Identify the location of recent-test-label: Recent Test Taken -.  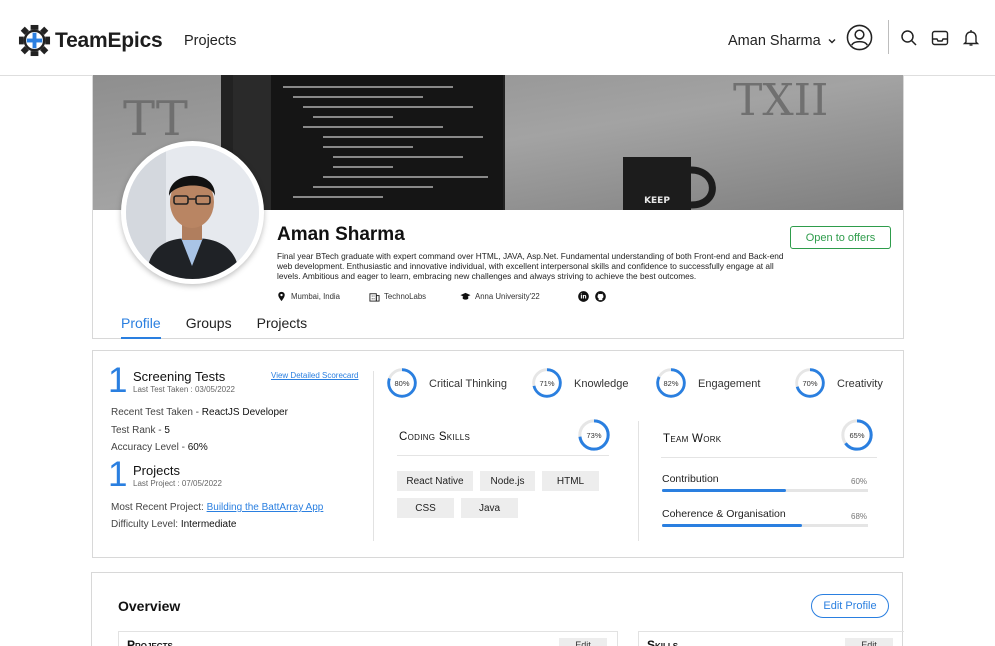
(156, 412).